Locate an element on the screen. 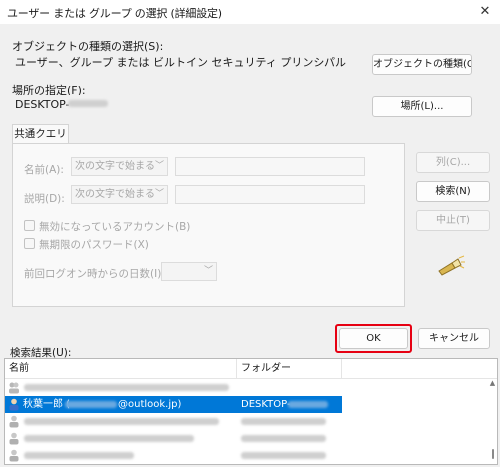 Image resolution: width=500 pixels, height=467 pixels. days-since-logon-select: ﹀ is located at coordinates (189, 271).